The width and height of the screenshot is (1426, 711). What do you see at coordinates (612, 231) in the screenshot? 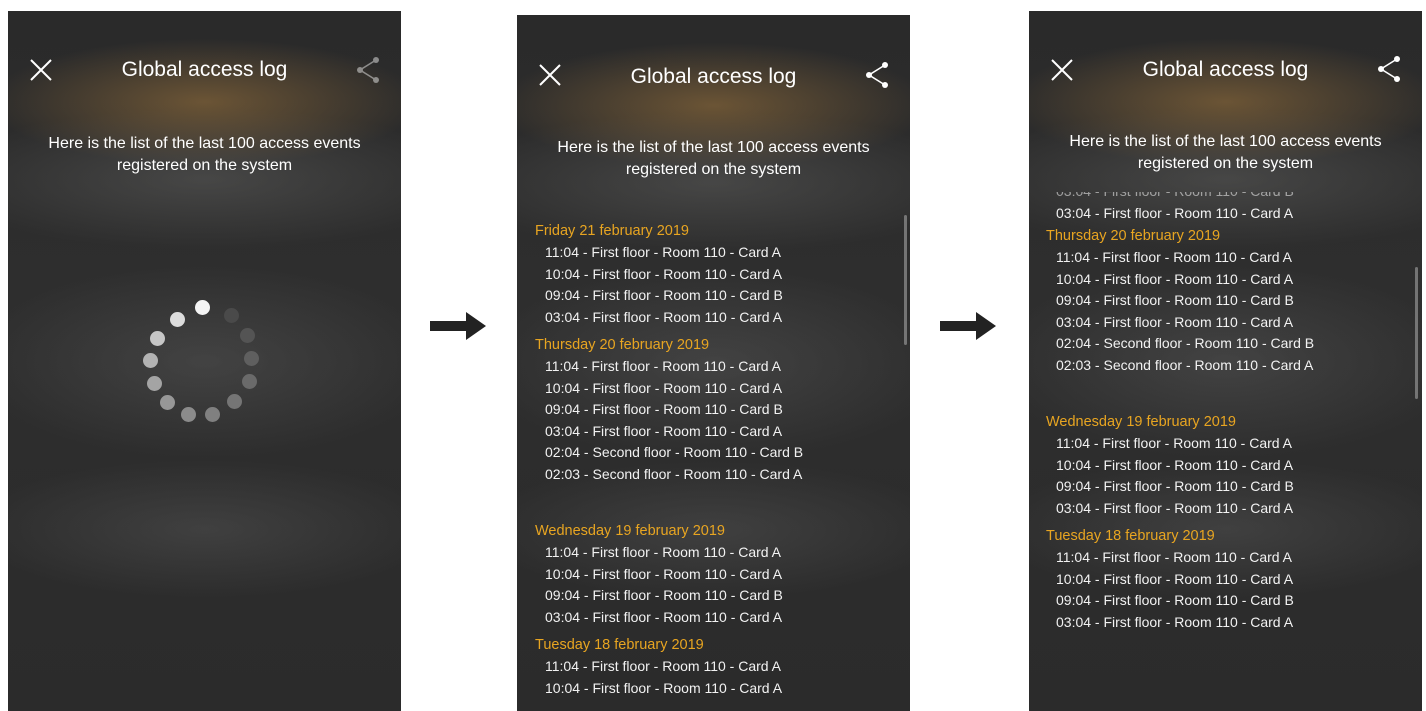
I see `day-heading: Friday 21 february 2019` at bounding box center [612, 231].